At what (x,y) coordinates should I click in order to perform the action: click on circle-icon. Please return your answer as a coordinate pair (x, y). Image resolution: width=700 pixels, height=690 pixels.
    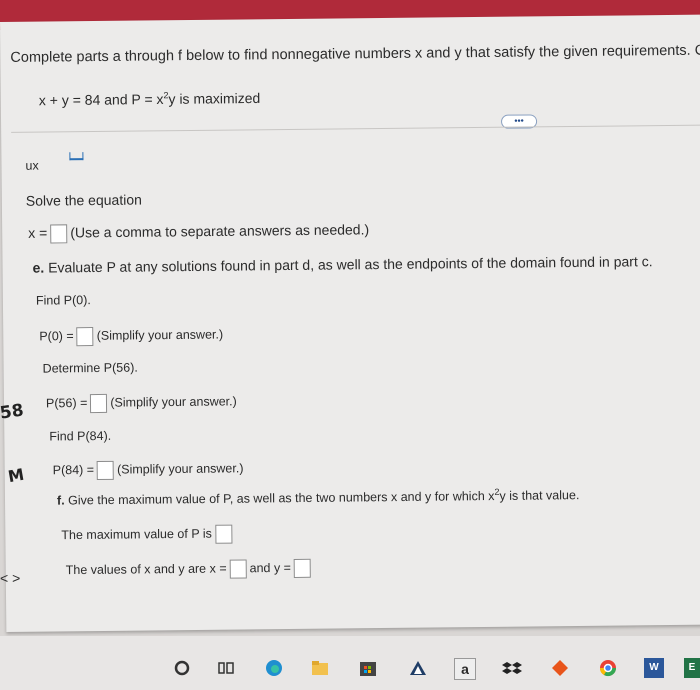
    Looking at the image, I should click on (182, 668).